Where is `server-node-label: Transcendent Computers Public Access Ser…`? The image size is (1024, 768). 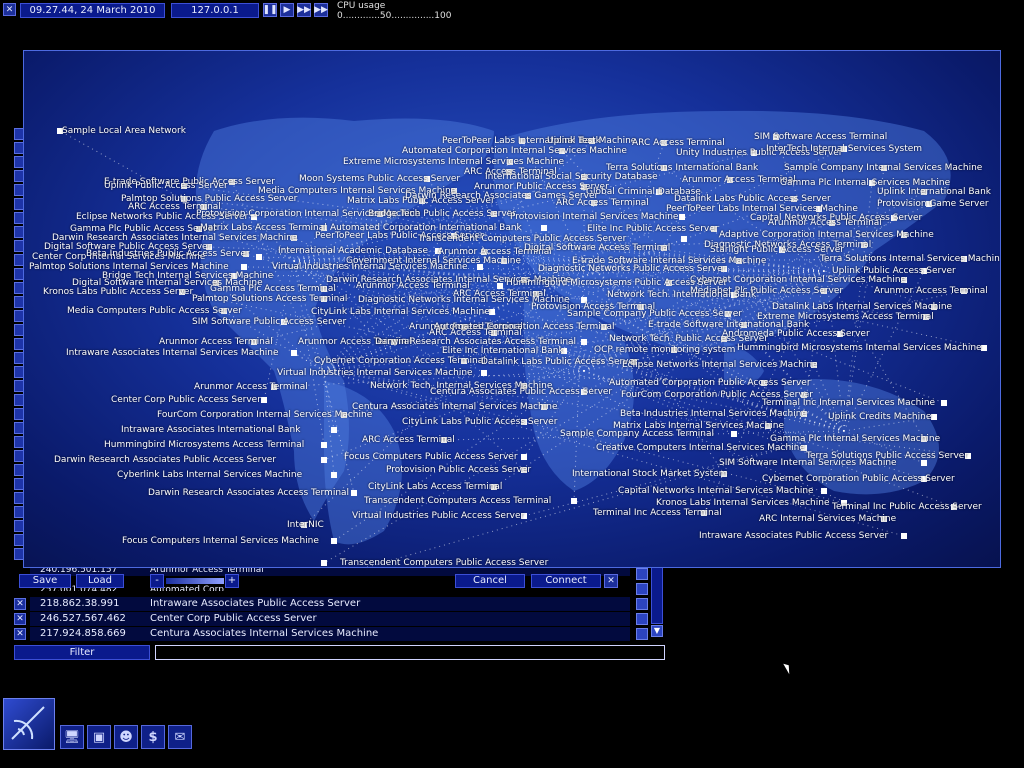
server-node-label: Transcendent Computers Public Access Ser… is located at coordinates (444, 562).